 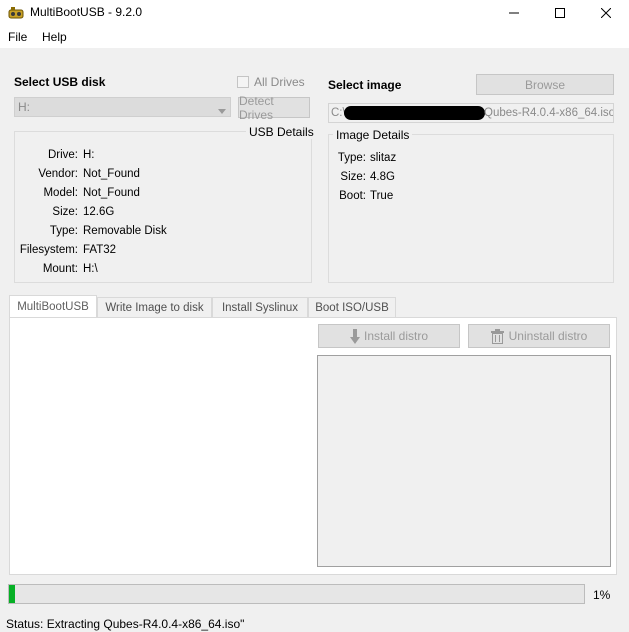 I want to click on tab-write-image: Write Image to disk, so click(x=154, y=307).